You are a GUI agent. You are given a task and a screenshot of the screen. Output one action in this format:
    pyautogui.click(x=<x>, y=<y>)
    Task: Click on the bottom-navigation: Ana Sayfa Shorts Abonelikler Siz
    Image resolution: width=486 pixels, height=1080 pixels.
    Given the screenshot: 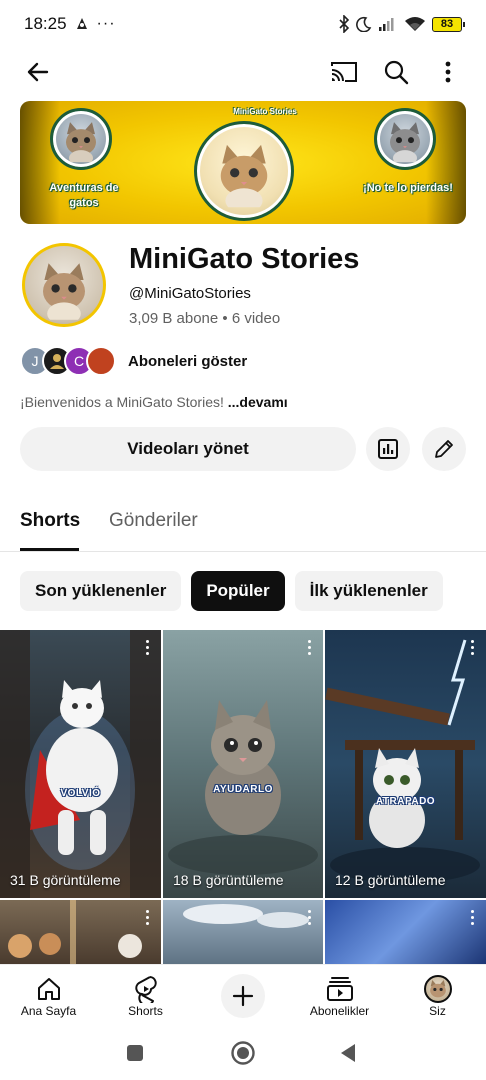 What is the action you would take?
    pyautogui.click(x=243, y=995)
    